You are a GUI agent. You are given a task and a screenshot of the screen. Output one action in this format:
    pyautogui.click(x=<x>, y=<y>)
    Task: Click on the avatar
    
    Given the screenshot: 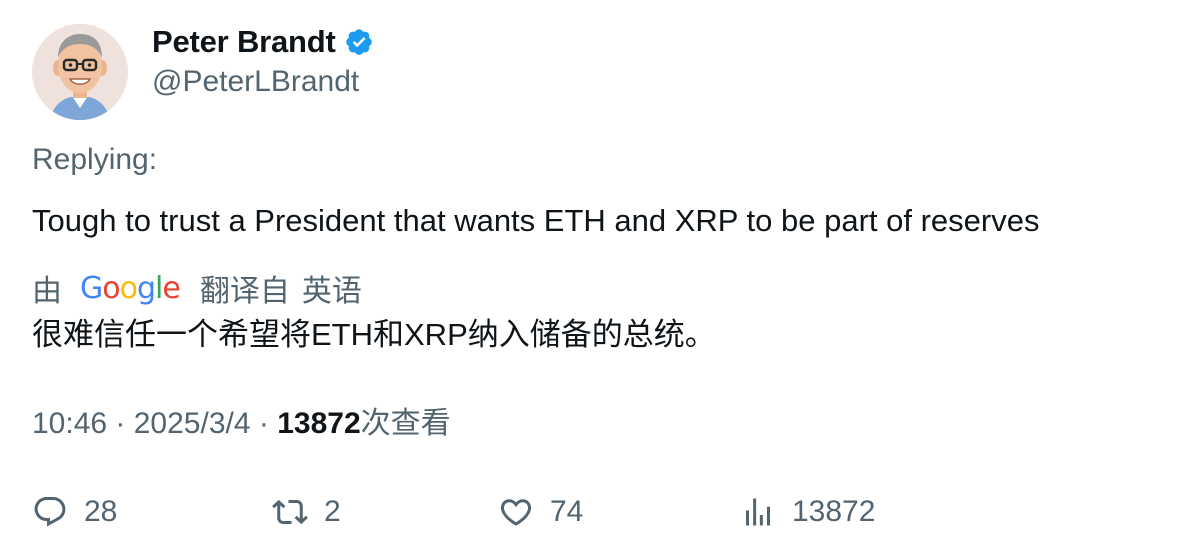 What is the action you would take?
    pyautogui.click(x=80, y=72)
    